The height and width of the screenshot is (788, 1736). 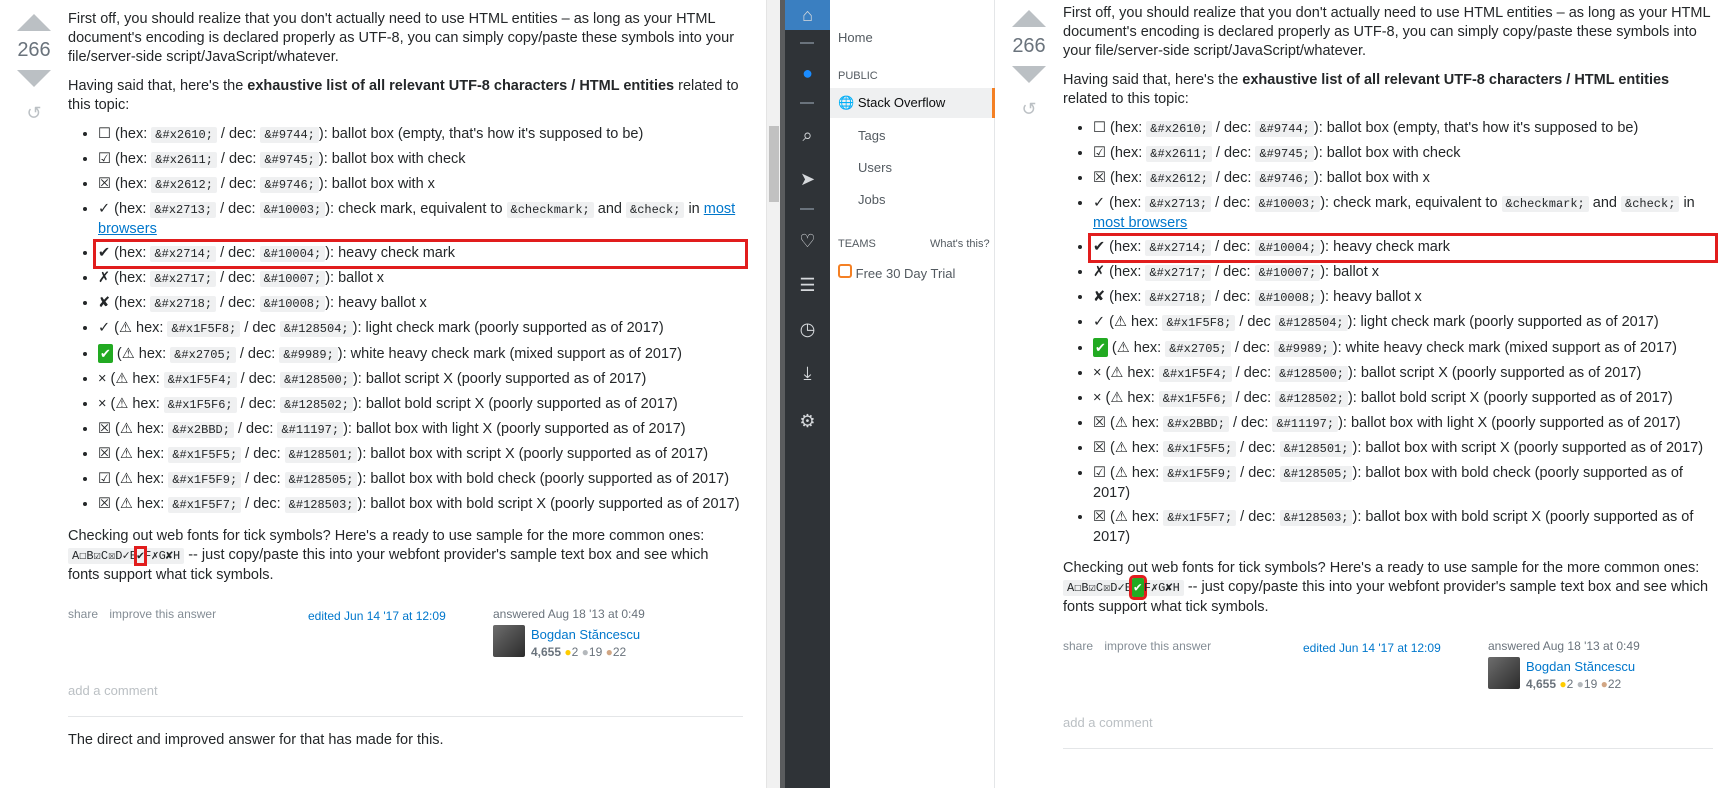 I want to click on nav-home: Home, so click(x=855, y=37).